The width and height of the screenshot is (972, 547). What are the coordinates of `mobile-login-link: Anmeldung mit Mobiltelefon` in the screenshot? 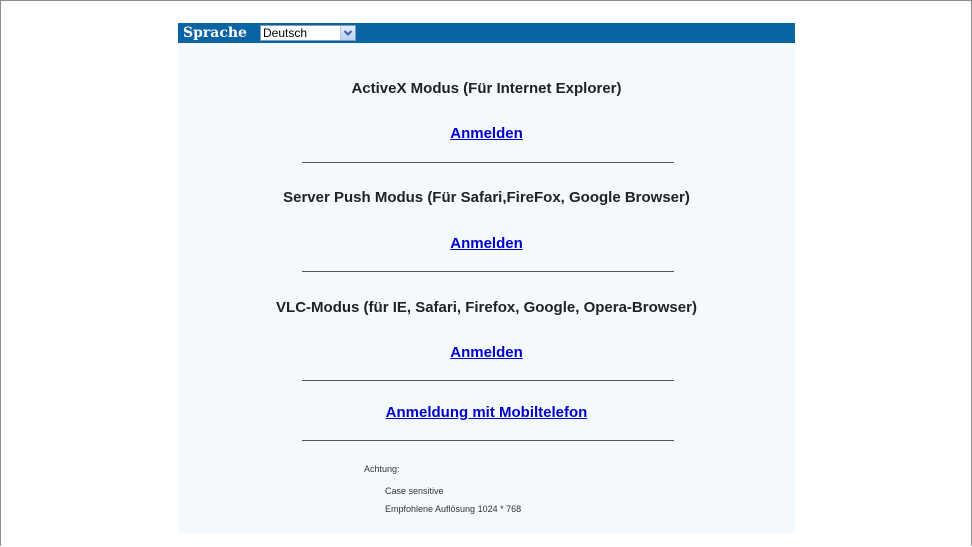 It's located at (486, 412).